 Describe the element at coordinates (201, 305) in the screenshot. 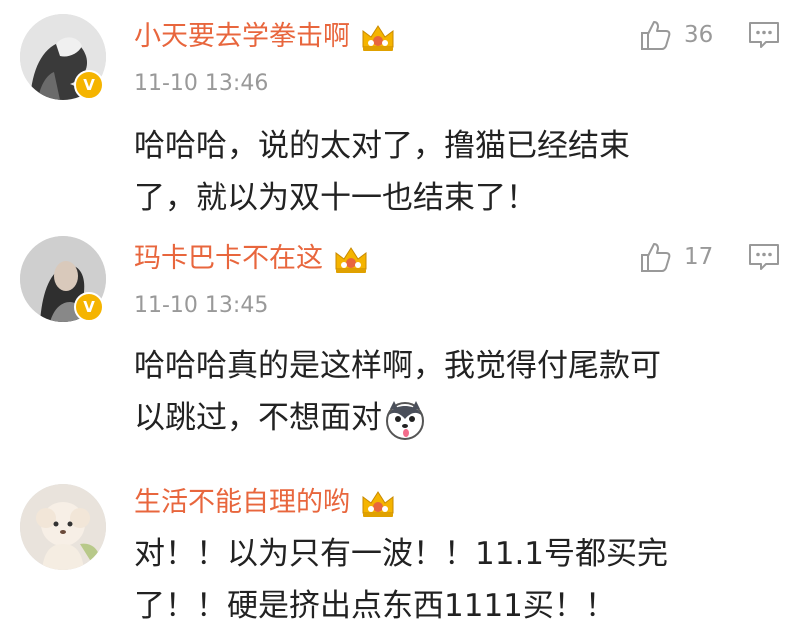

I see `timestamp: 11-10 13:45` at that location.